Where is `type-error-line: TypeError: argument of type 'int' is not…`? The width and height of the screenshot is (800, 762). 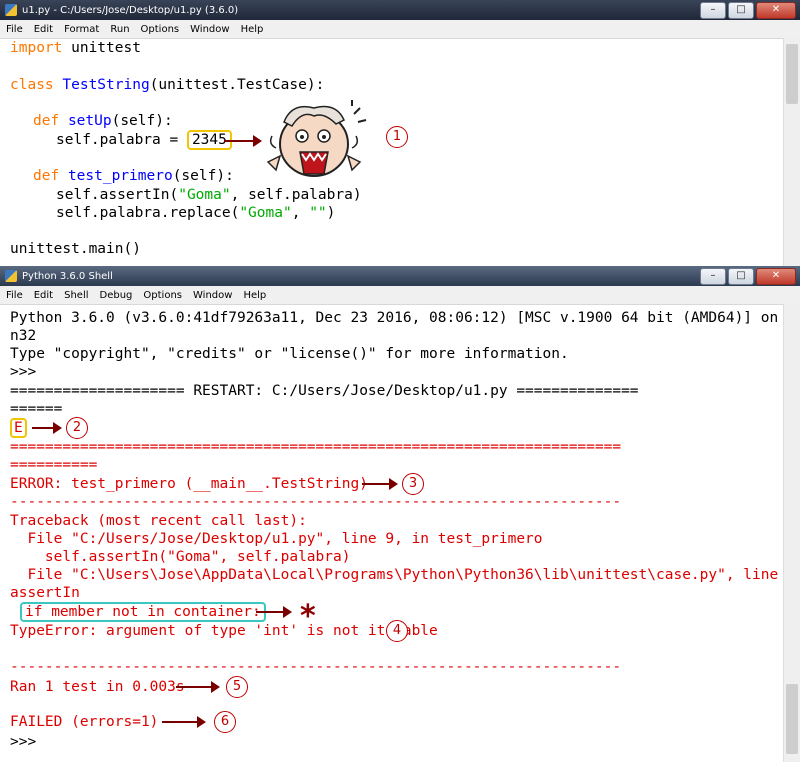
type-error-line: TypeError: argument of type 'int' is not… is located at coordinates (224, 631).